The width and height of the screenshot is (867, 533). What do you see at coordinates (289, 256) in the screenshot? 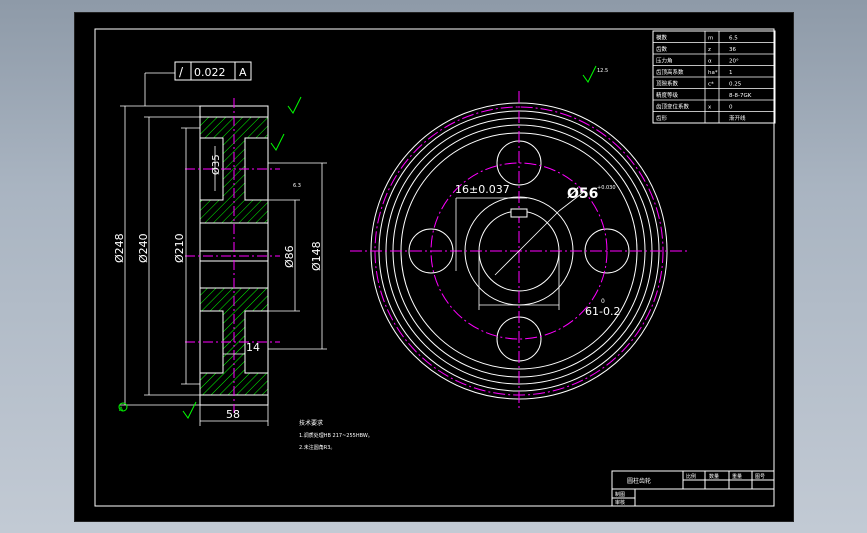
I see `dim-d86: Ø86` at bounding box center [289, 256].